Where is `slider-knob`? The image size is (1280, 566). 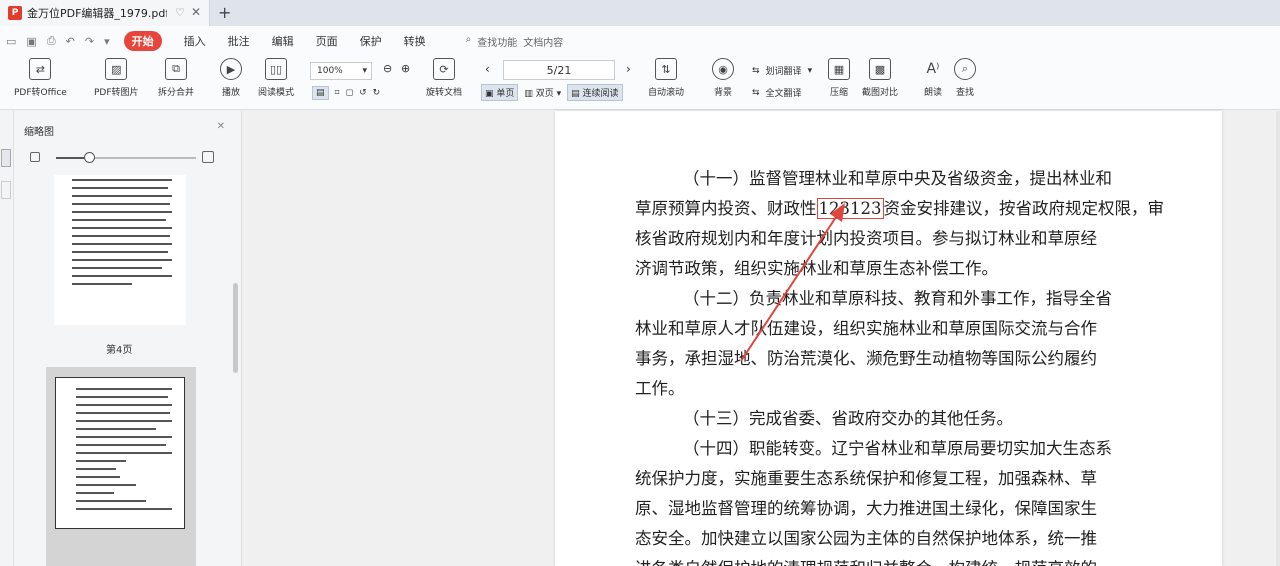
slider-knob is located at coordinates (89, 157).